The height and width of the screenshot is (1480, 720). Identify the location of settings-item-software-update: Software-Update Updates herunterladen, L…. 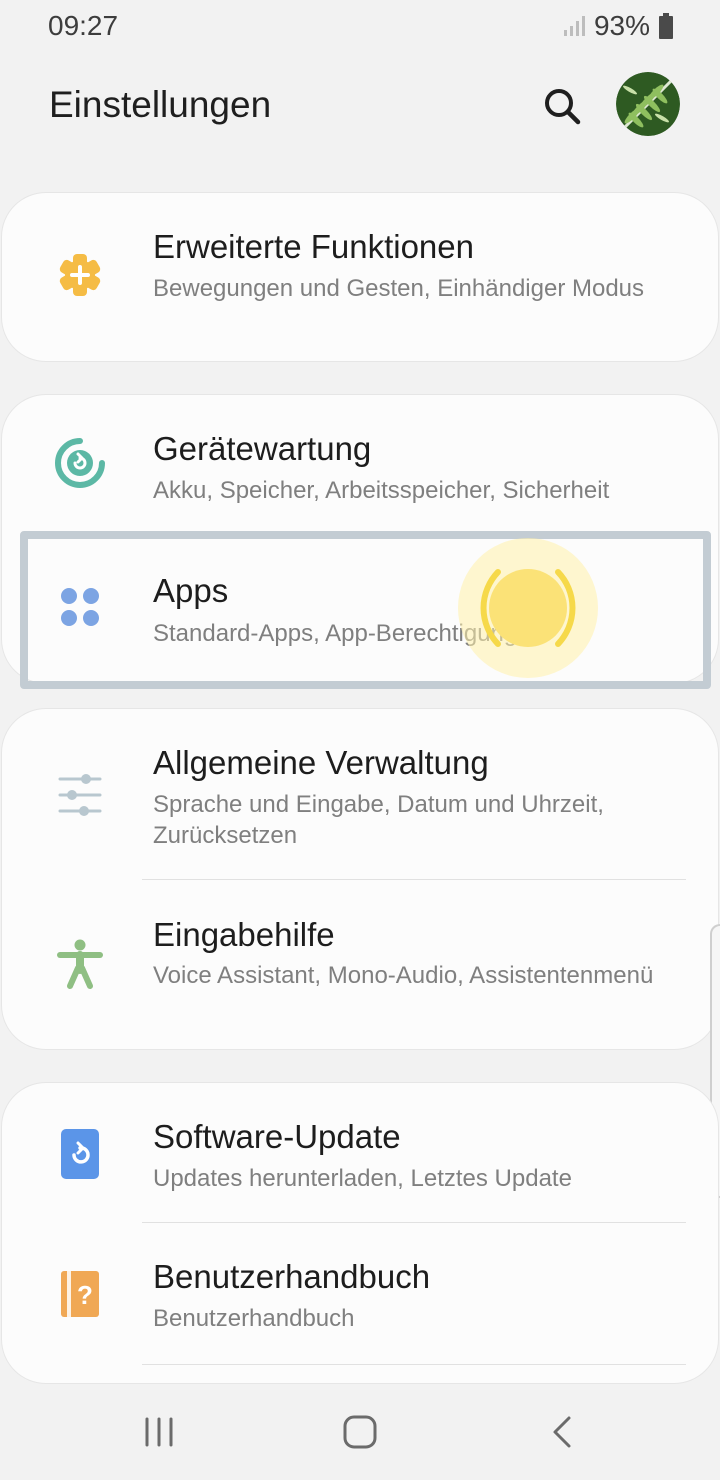
(360, 1152).